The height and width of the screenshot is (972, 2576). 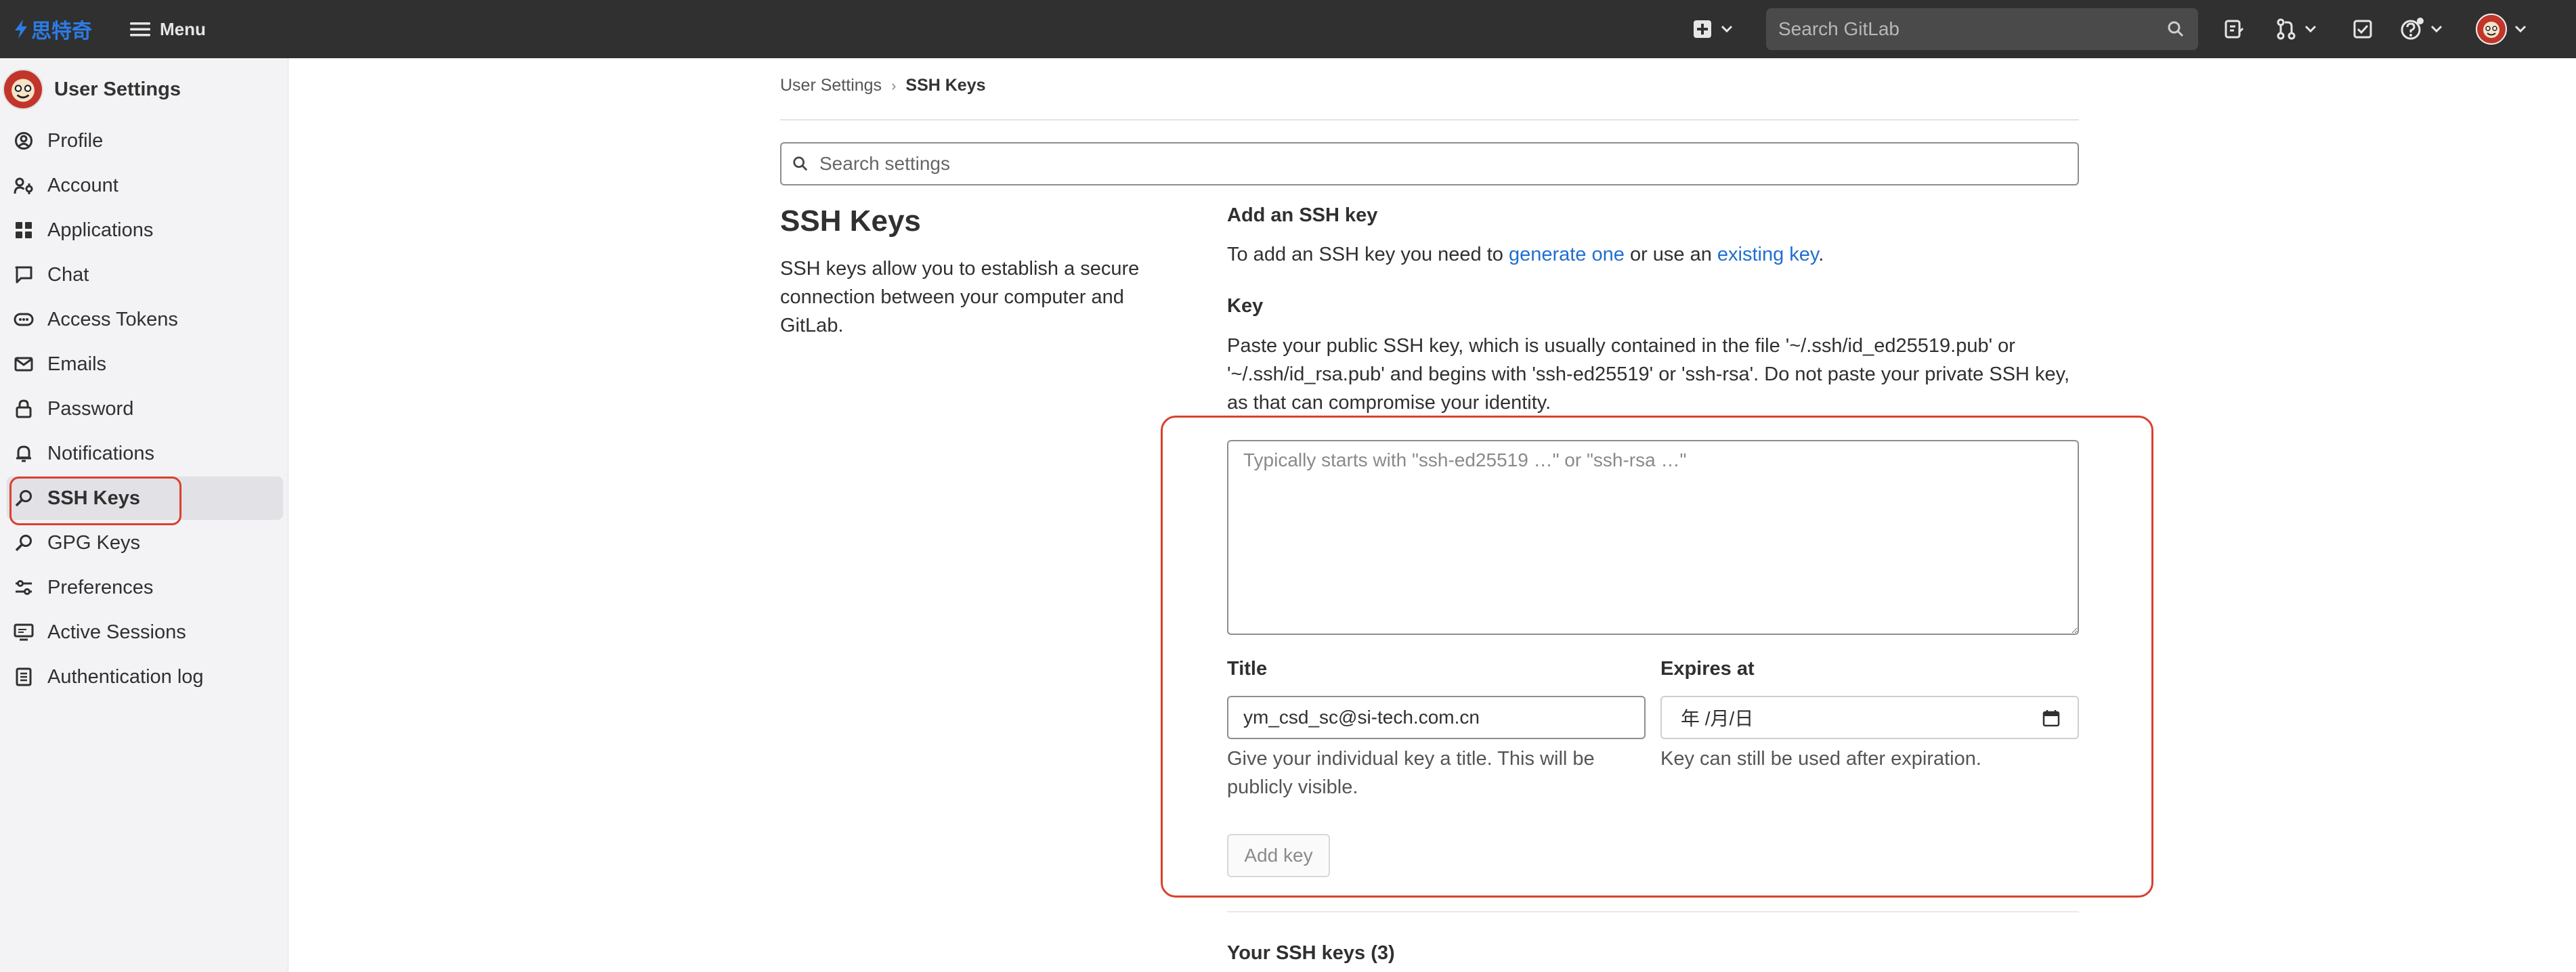 I want to click on sidebar-item-label: Chat, so click(x=68, y=274).